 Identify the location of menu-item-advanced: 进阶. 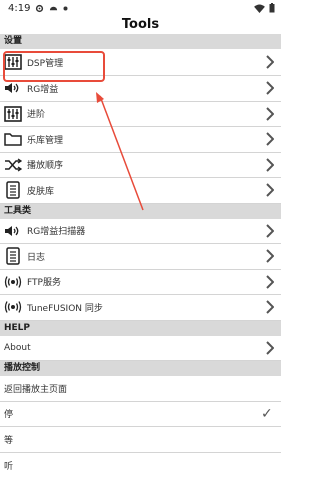
(140, 114).